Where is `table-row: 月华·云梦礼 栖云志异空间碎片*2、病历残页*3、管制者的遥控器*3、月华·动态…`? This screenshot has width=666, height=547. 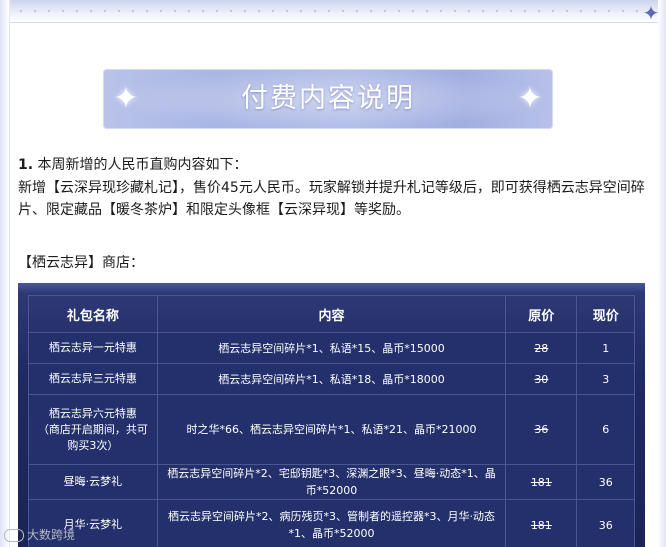
table-row: 月华·云梦礼 栖云志异空间碎片*2、病历残页*3、管制者的遥控器*3、月华·动态… is located at coordinates (331, 523).